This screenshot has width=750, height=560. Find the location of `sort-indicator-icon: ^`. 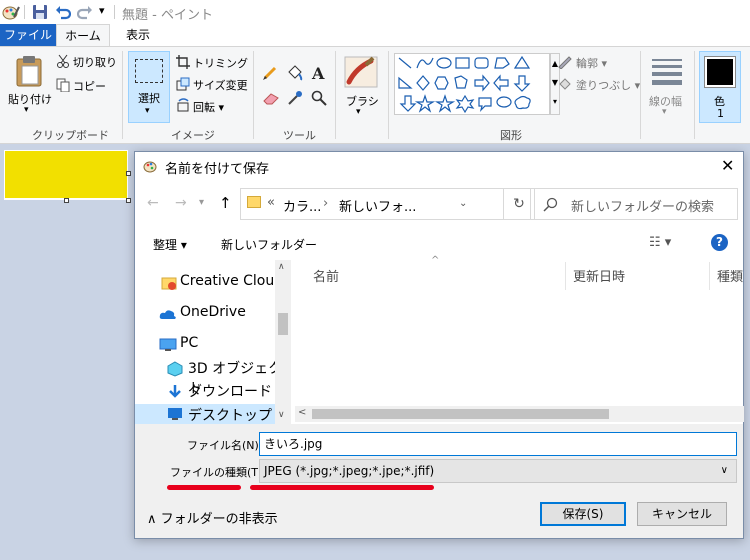

sort-indicator-icon: ^ is located at coordinates (435, 260).